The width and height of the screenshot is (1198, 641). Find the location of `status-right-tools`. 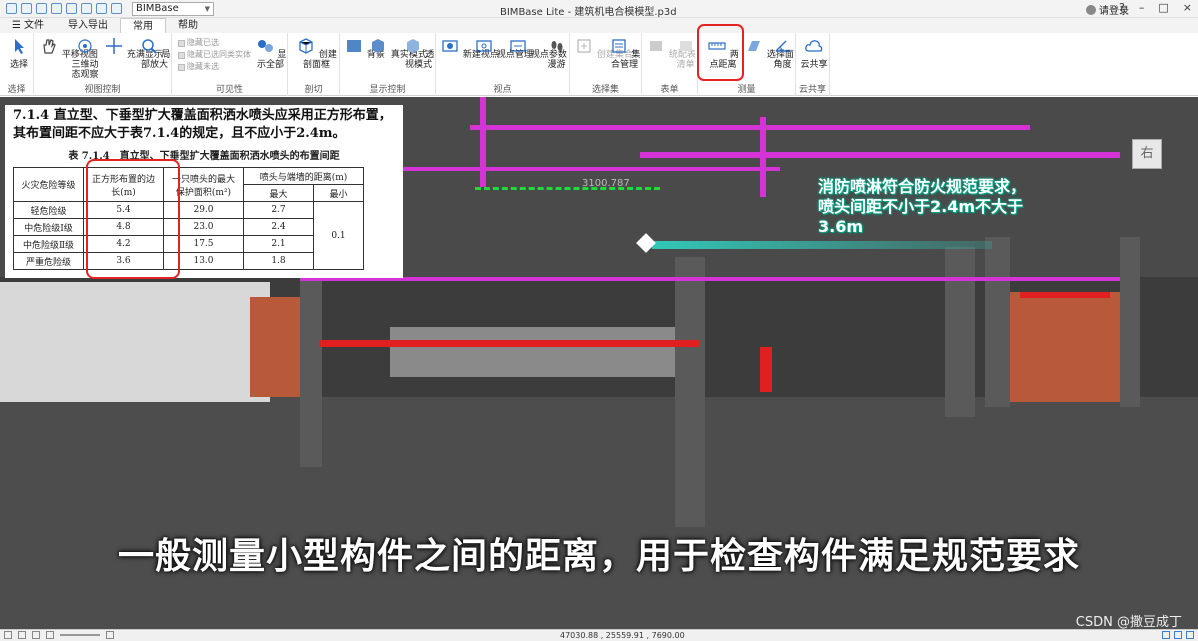

status-right-tools is located at coordinates (1178, 635).